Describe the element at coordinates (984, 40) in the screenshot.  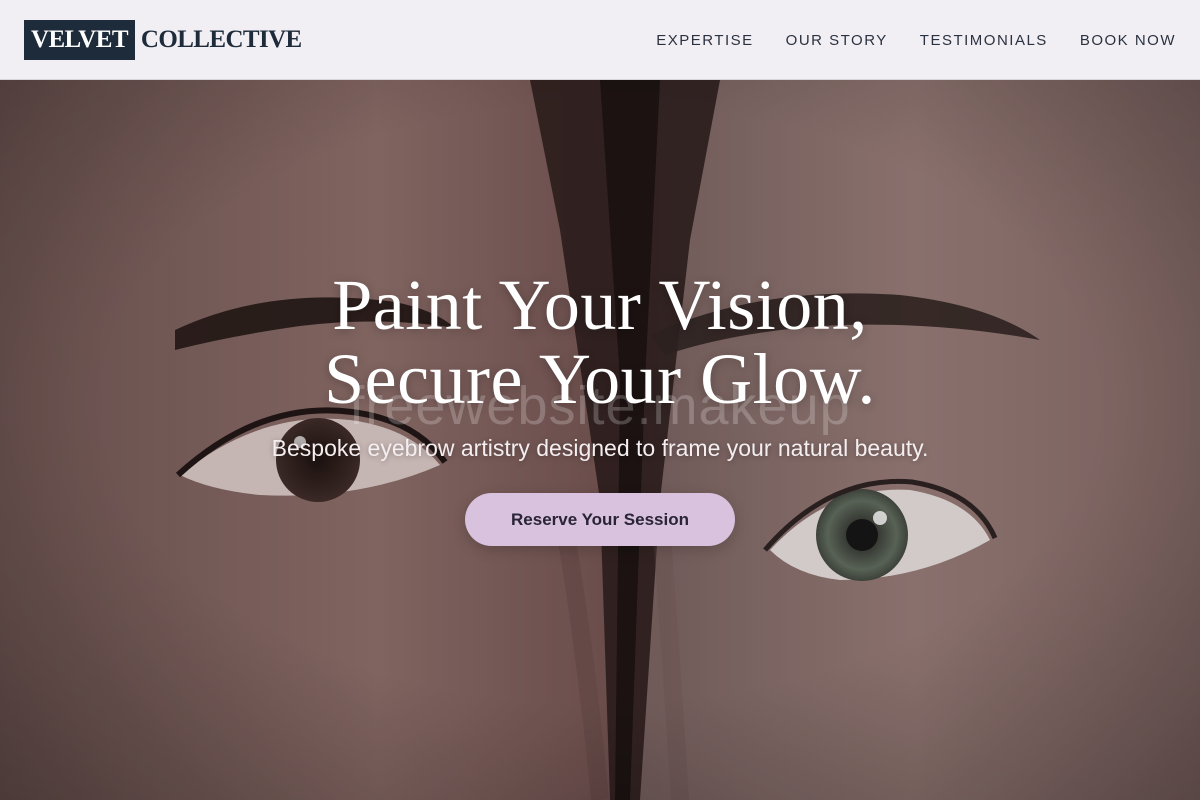
I see `nav-item-testimonials: TESTIMONIALS` at that location.